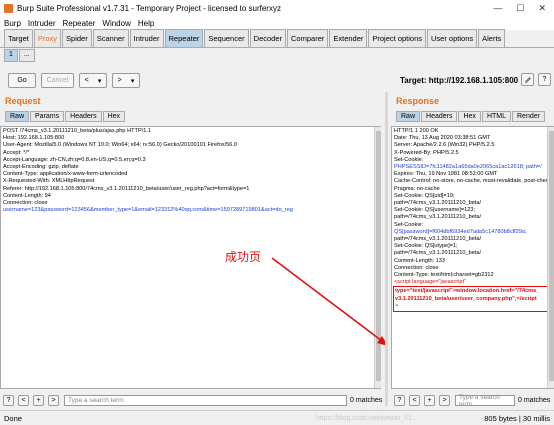  Describe the element at coordinates (496, 116) in the screenshot. I see `response-tab-html: HTML` at that location.